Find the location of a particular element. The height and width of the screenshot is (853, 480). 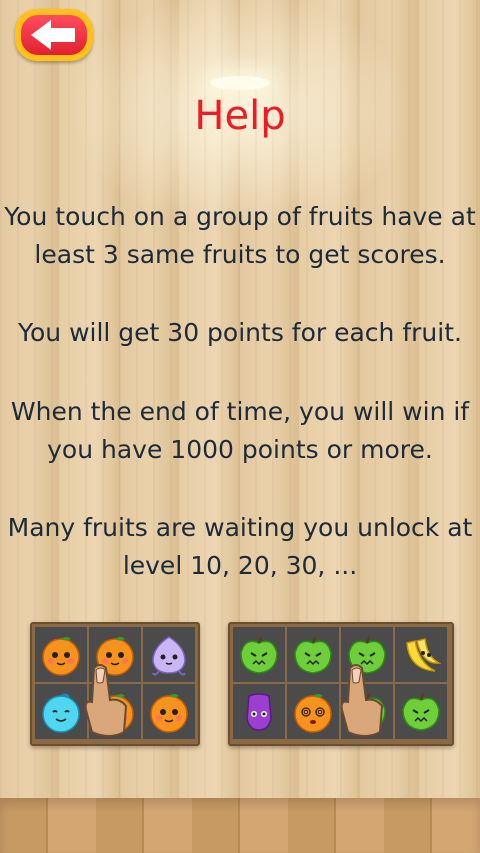

help-paragraph-2: You will get 30 points for each fruit. is located at coordinates (240, 332).